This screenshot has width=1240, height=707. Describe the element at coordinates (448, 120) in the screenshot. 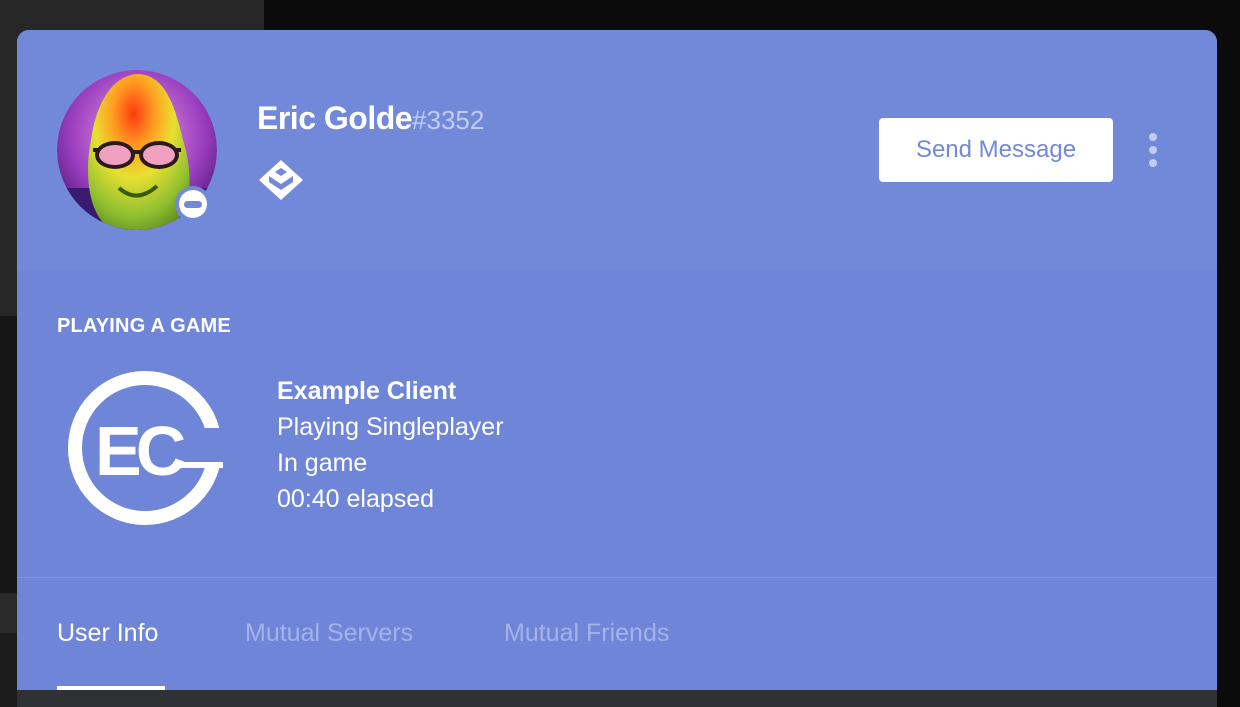

I see `discriminator: #3352` at that location.